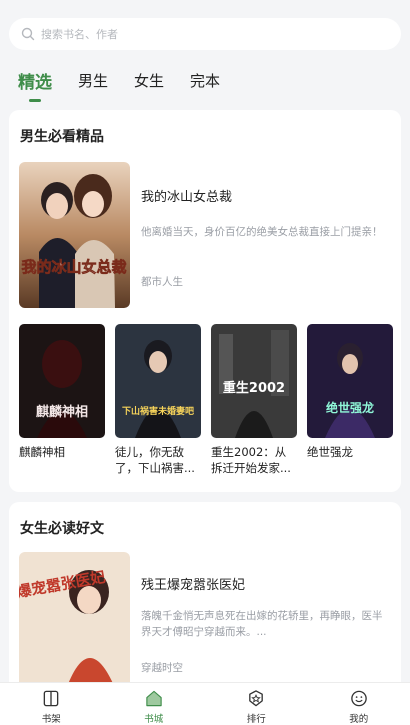 This screenshot has width=410, height=725. Describe the element at coordinates (256, 719) in the screenshot. I see `nav-label: 排行` at that location.